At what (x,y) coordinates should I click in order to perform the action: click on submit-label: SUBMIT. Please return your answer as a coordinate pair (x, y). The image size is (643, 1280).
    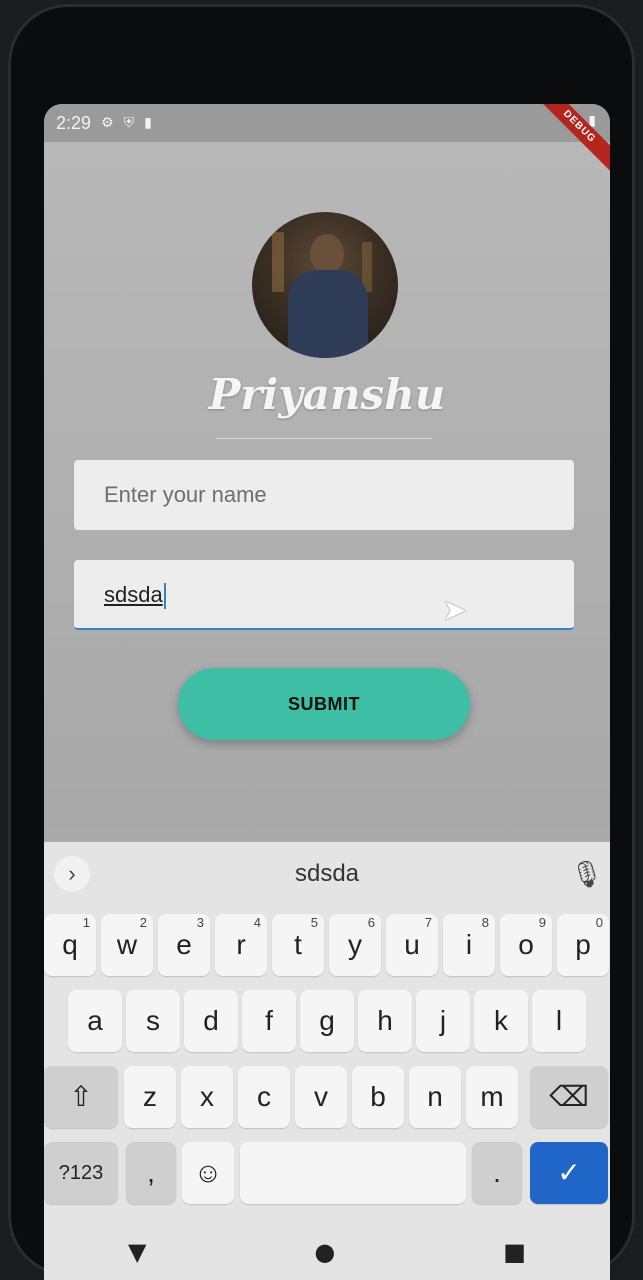
    Looking at the image, I should click on (324, 703).